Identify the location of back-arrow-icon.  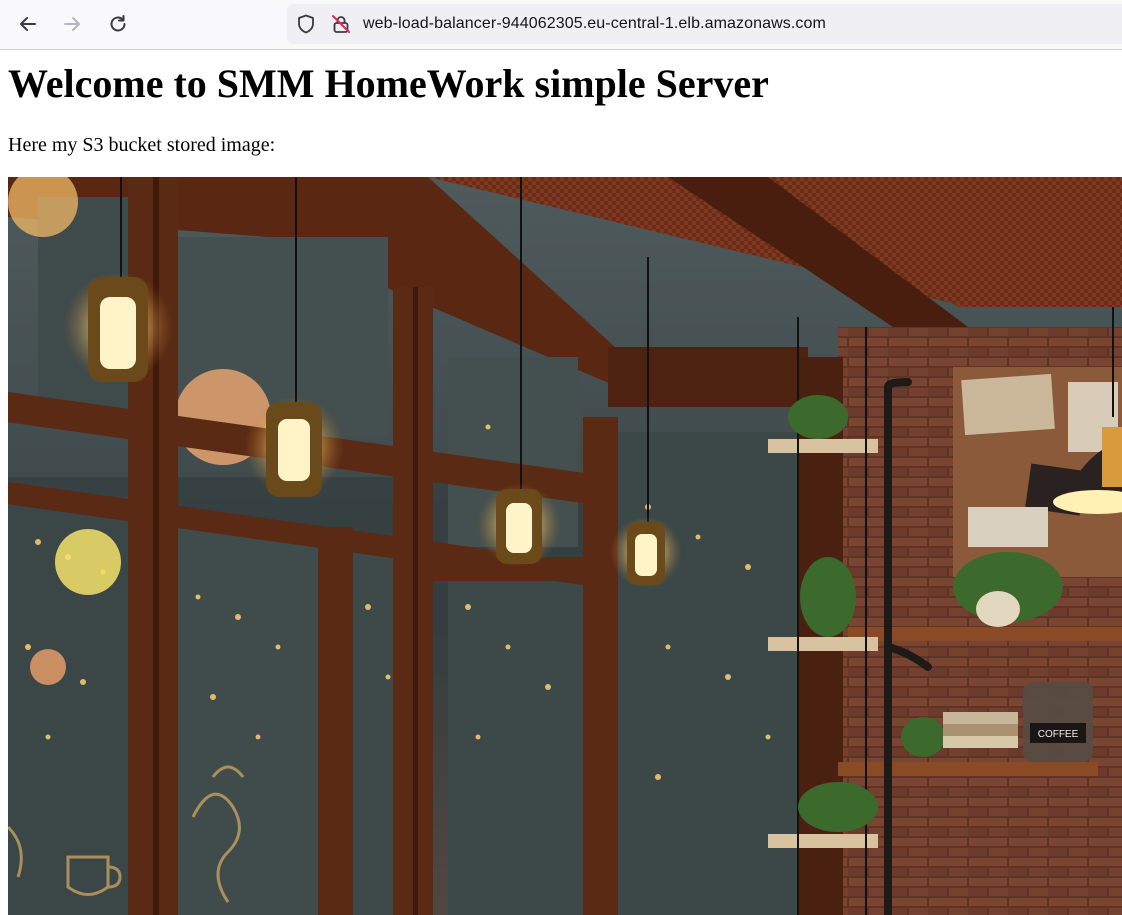
(28, 24).